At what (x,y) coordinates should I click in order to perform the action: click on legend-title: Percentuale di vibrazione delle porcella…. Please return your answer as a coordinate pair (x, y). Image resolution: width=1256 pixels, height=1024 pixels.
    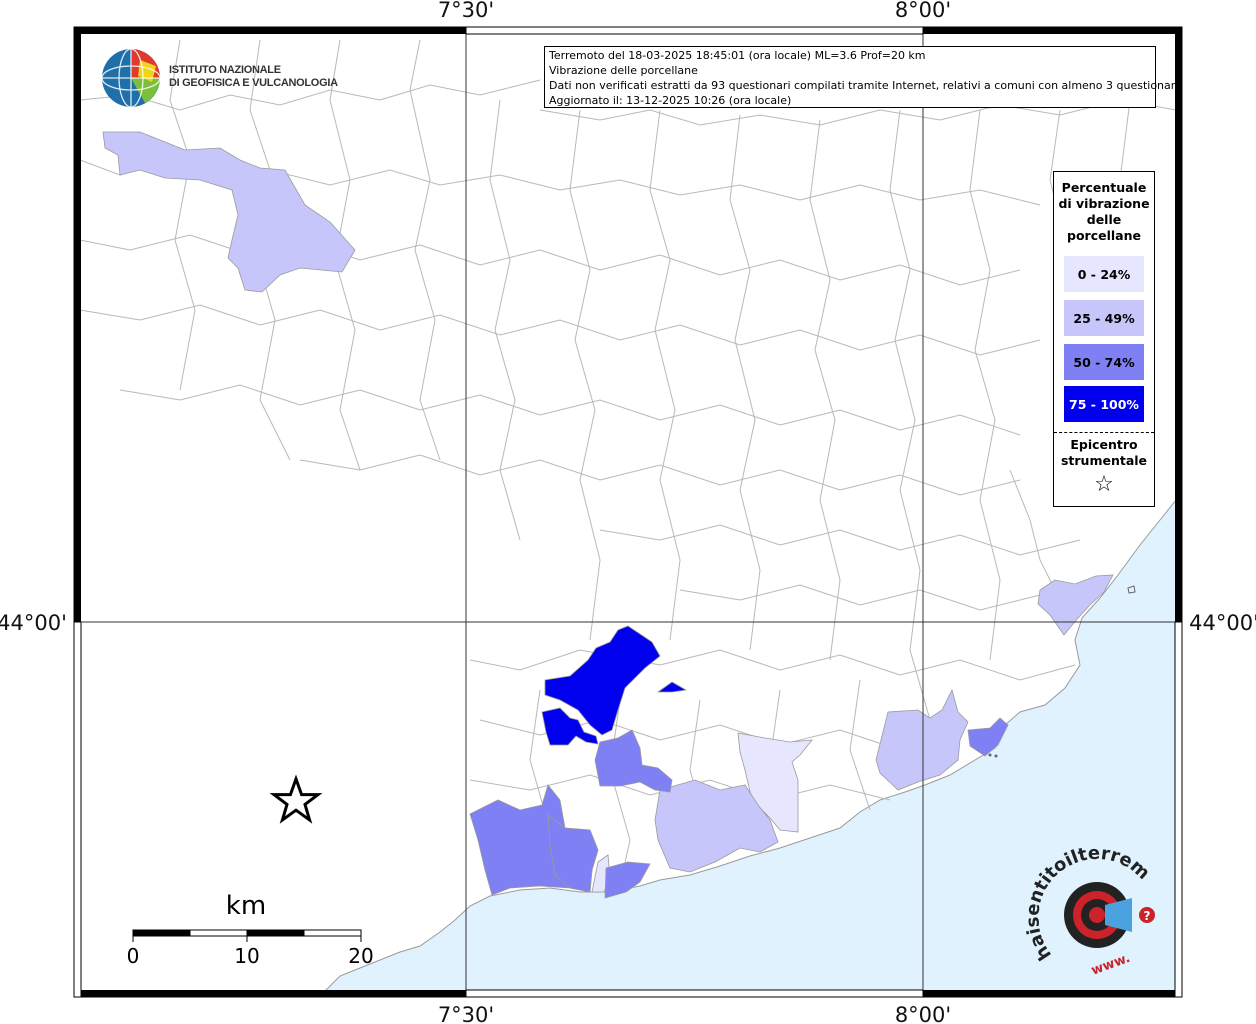
    Looking at the image, I should click on (1104, 212).